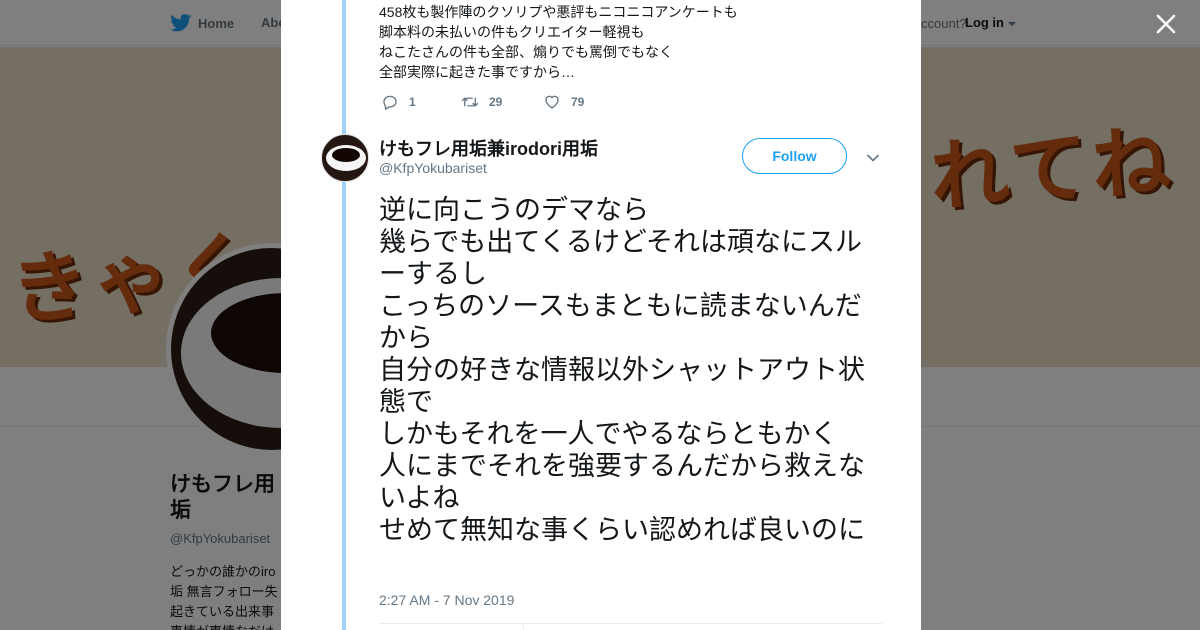 The width and height of the screenshot is (1200, 630). Describe the element at coordinates (621, 258) in the screenshot. I see `tweet-text-line: 幾らでも出てくるけどそれは頑なにスルーするし` at that location.